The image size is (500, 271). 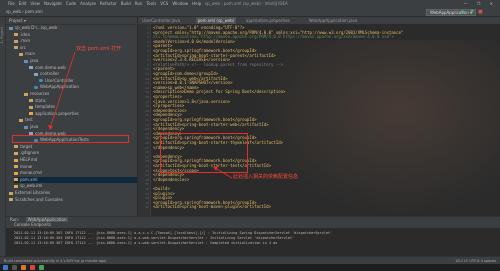 I want to click on search-icon, so click(x=14, y=267).